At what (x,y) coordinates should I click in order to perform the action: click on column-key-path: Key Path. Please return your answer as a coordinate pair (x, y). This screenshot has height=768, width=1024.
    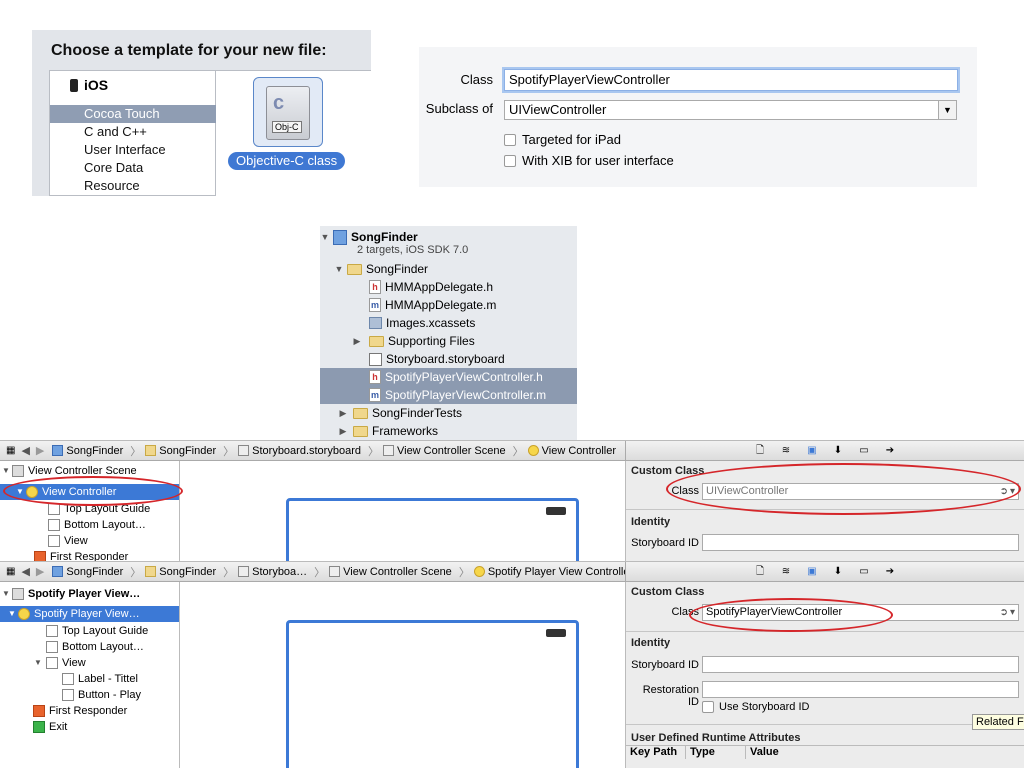
    Looking at the image, I should click on (656, 752).